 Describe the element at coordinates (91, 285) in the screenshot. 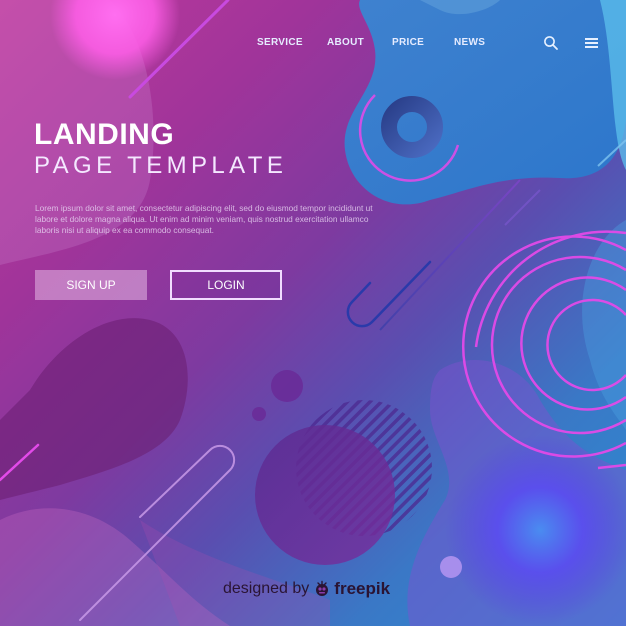

I see `signup-button: SIGN UP` at that location.